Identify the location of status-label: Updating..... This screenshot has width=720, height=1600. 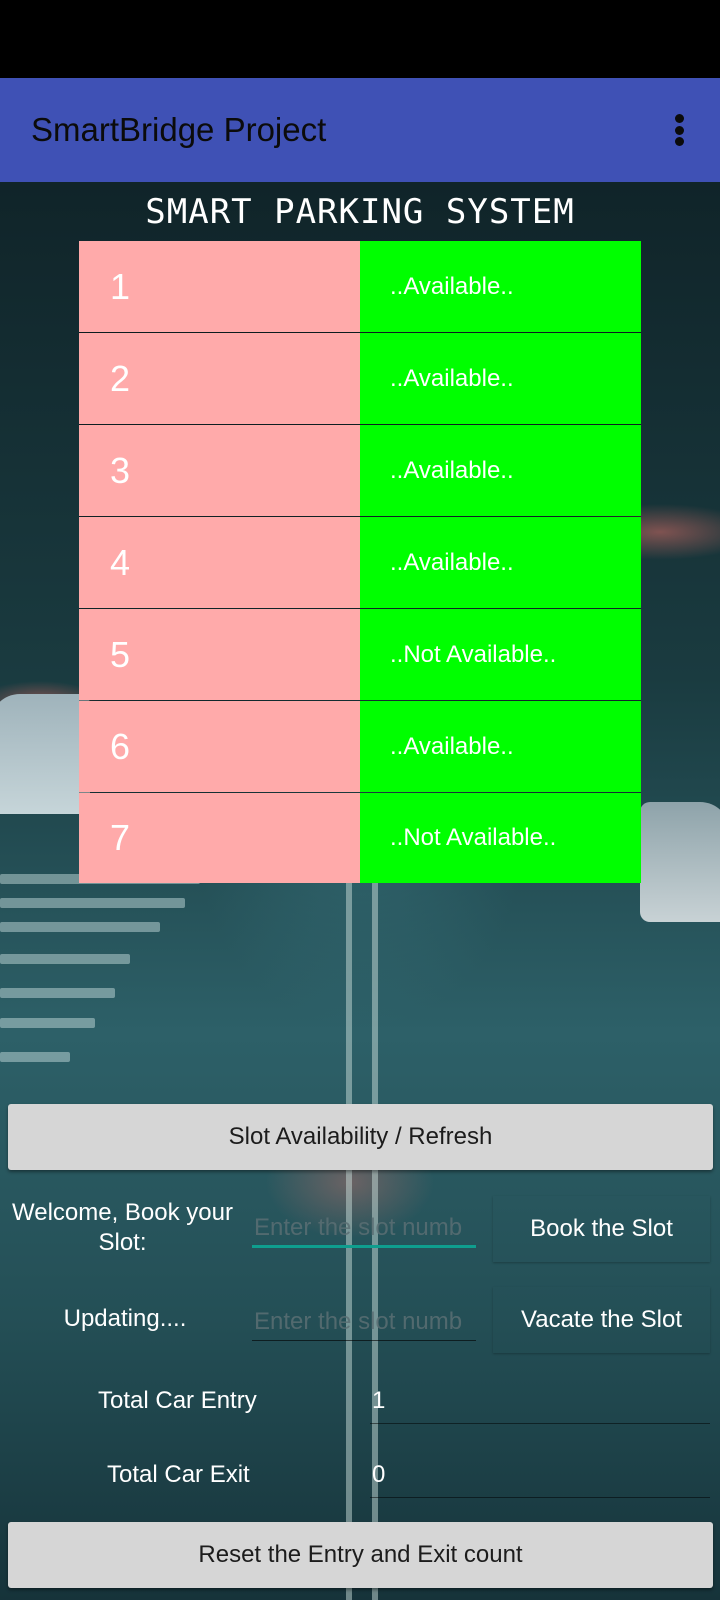
(125, 1318).